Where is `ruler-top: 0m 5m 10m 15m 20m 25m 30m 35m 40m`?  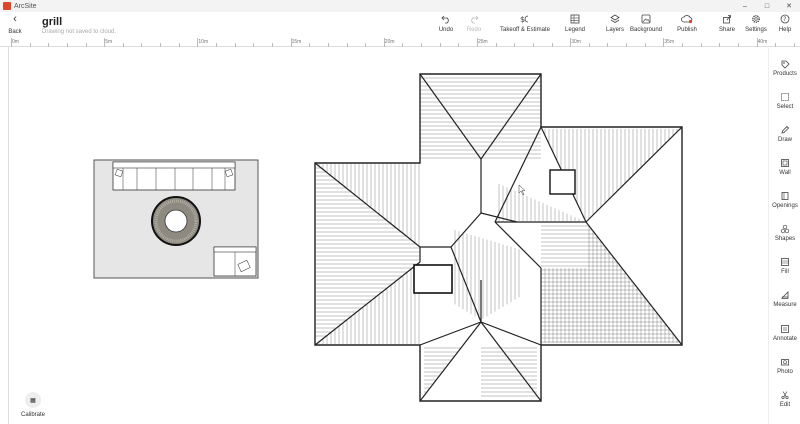
ruler-top: 0m 5m 10m 15m 20m 25m 30m 35m 40m is located at coordinates (400, 42).